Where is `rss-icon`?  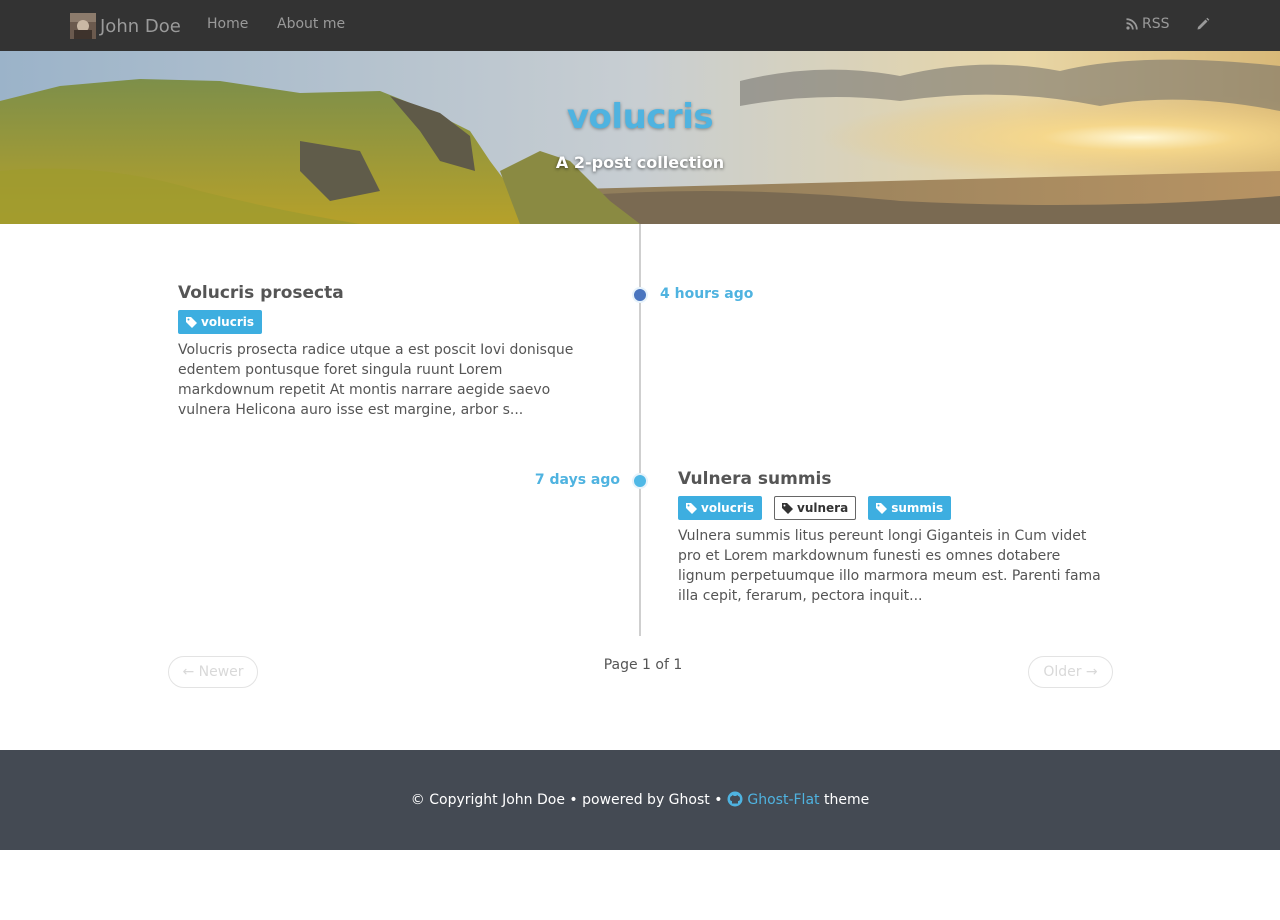
rss-icon is located at coordinates (1132, 24).